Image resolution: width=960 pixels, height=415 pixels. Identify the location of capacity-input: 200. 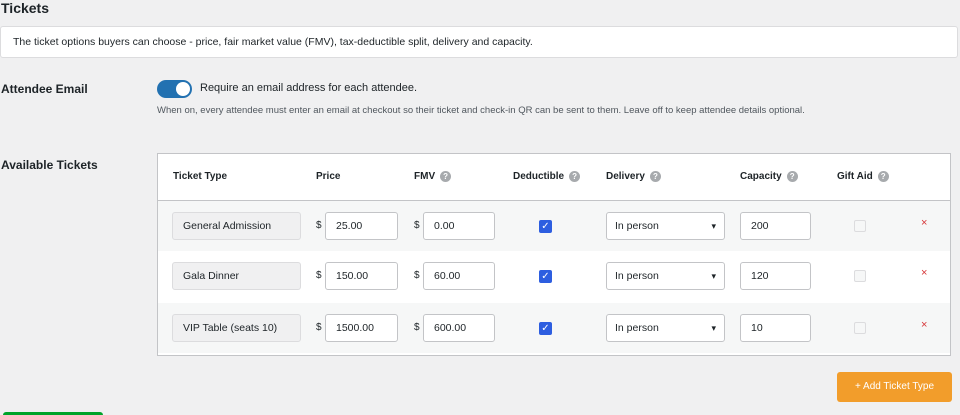
(775, 226).